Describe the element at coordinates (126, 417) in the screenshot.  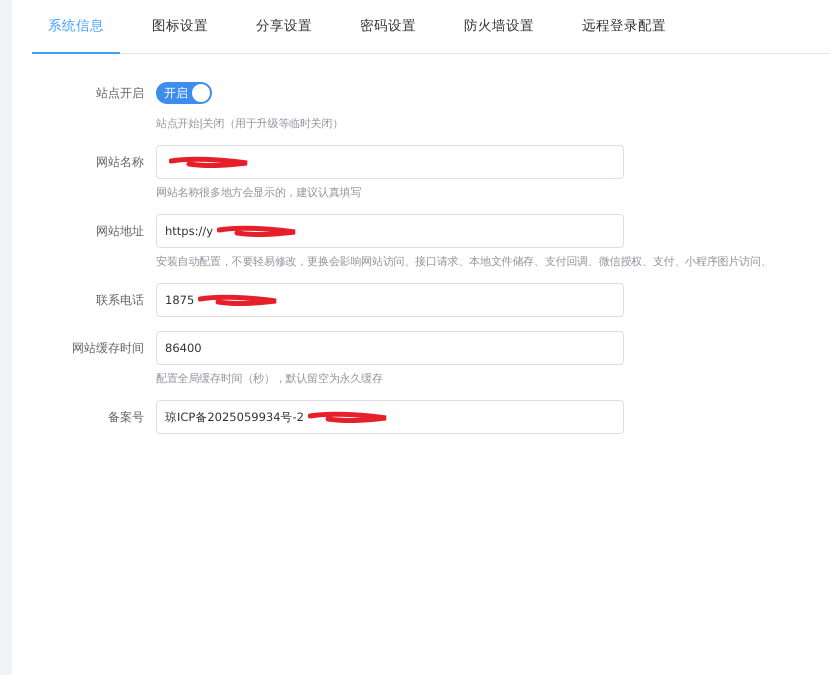
I see `field-label: 备案号` at that location.